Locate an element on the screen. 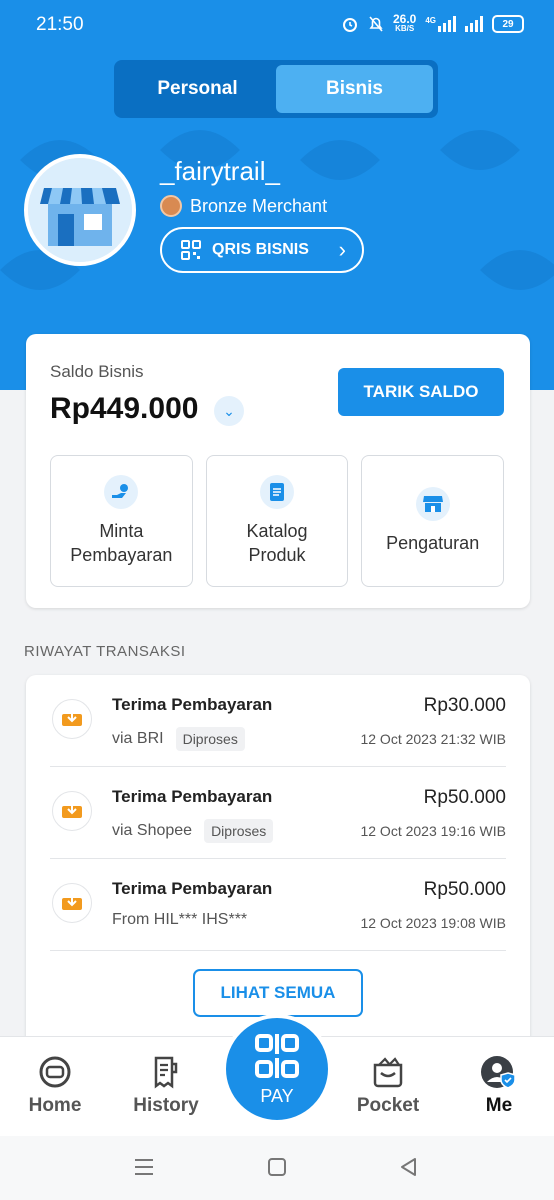 The height and width of the screenshot is (1200, 554). transaction-source: From HIL*** IHS*** is located at coordinates (180, 919).